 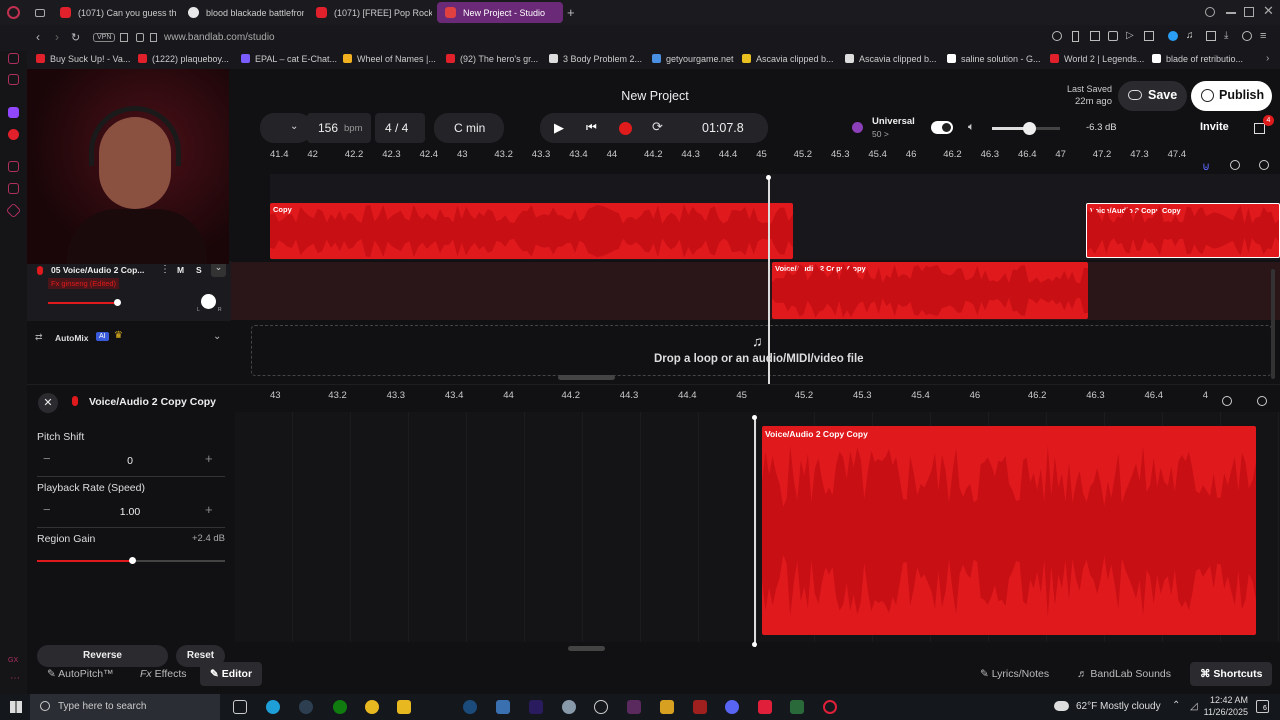 I want to click on volume-knob, so click(x=1030, y=128).